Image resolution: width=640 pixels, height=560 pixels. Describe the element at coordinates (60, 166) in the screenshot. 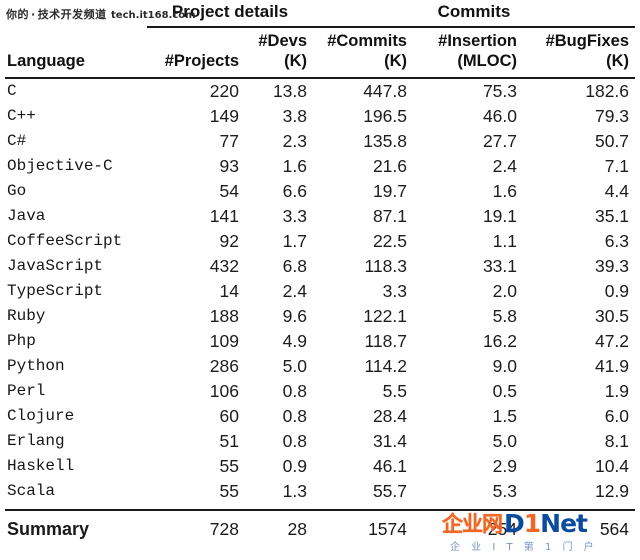

I see `cell-language: Objective-C` at that location.